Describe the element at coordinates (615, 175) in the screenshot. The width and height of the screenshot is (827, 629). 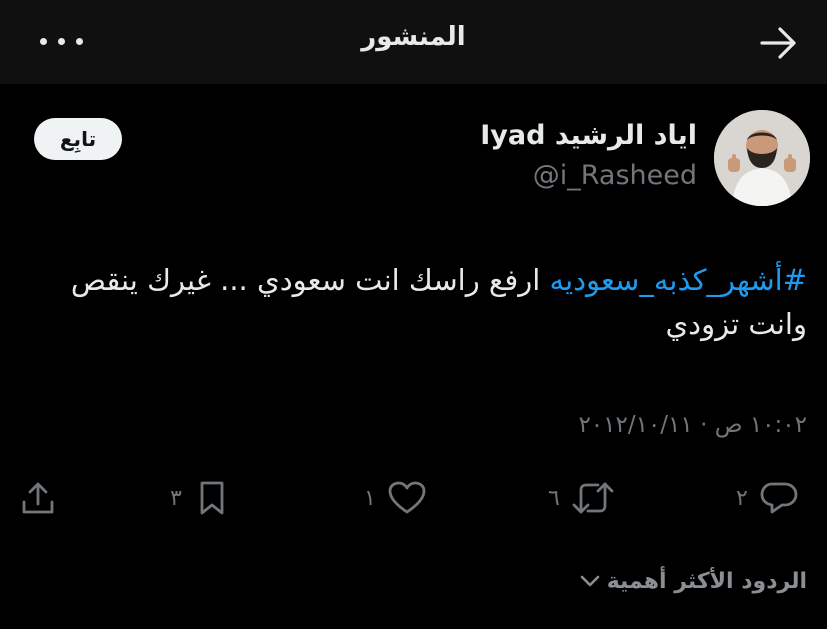
I see `user-handle: @i_Rasheed` at that location.